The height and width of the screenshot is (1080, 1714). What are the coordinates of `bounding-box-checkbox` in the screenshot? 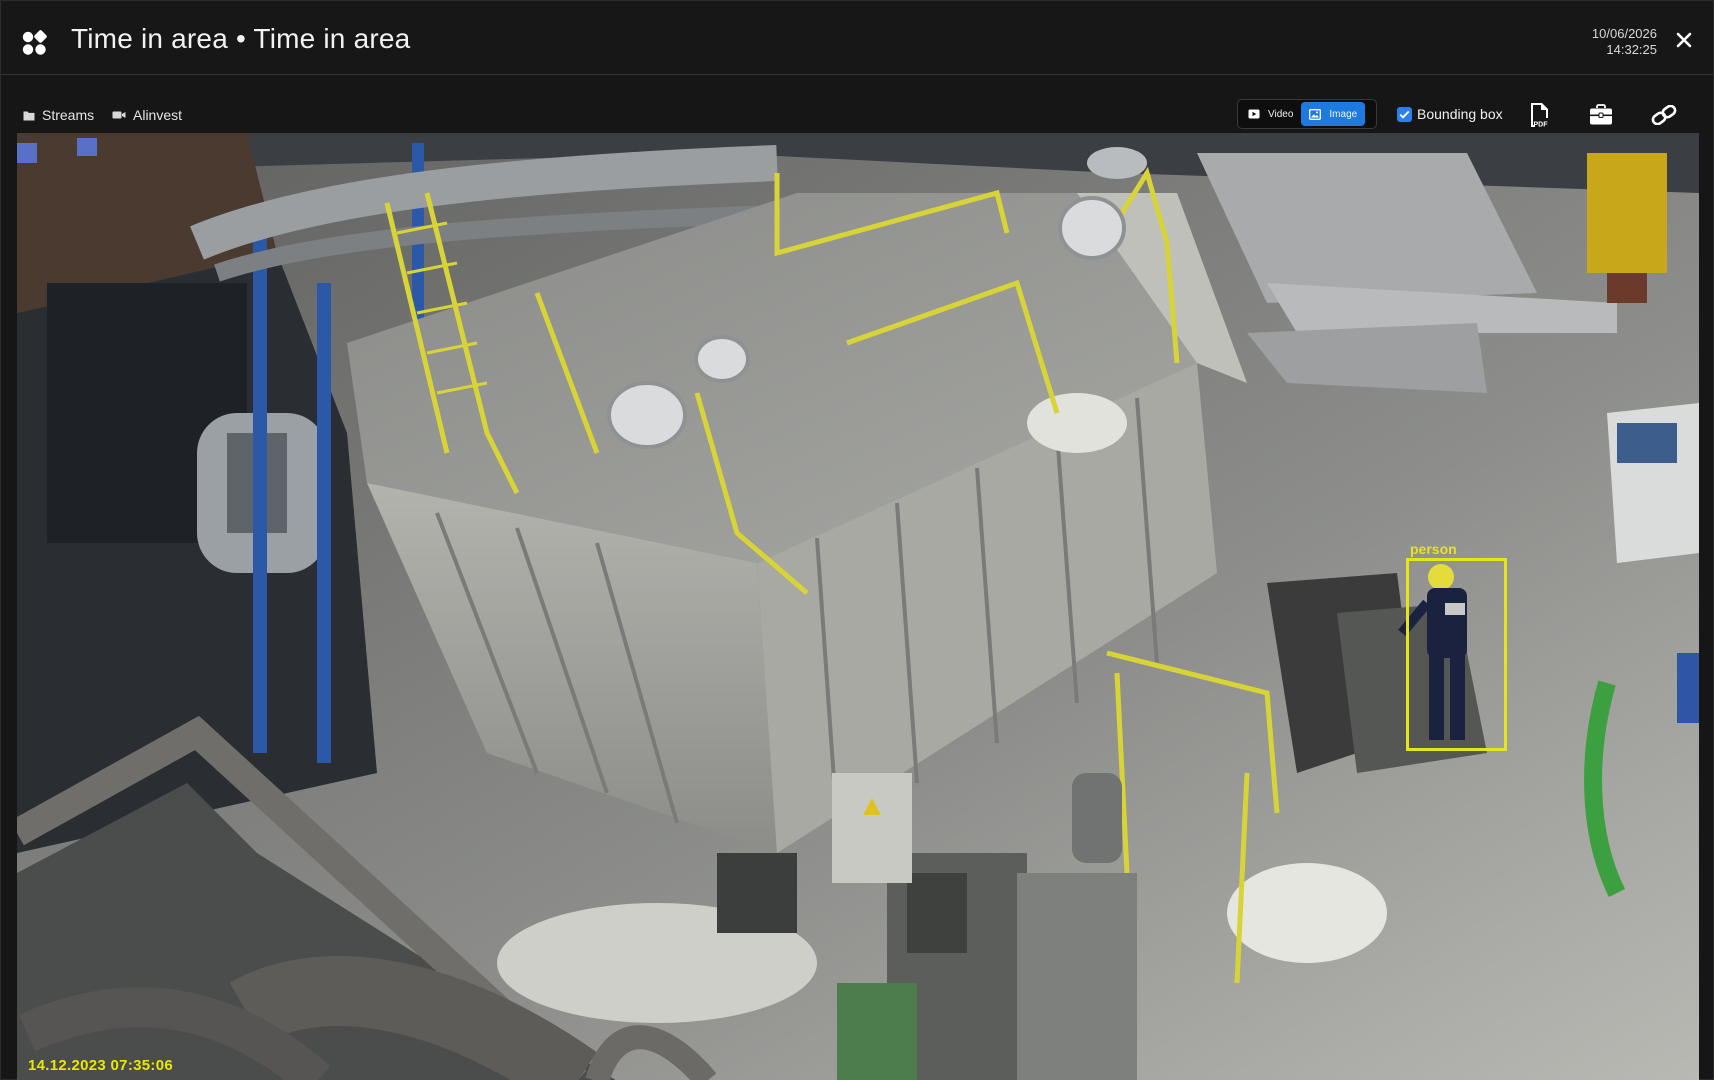 It's located at (1404, 114).